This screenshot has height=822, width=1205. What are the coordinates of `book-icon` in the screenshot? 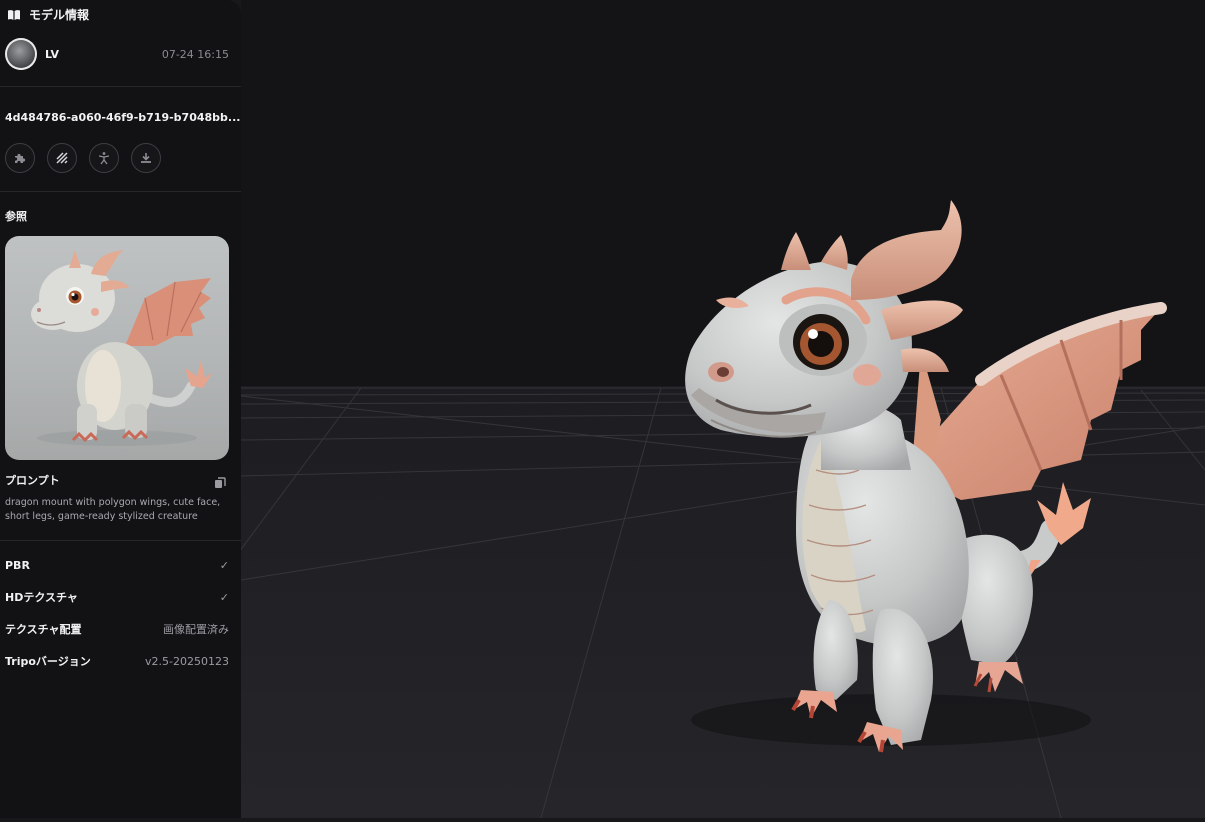 It's located at (14, 14).